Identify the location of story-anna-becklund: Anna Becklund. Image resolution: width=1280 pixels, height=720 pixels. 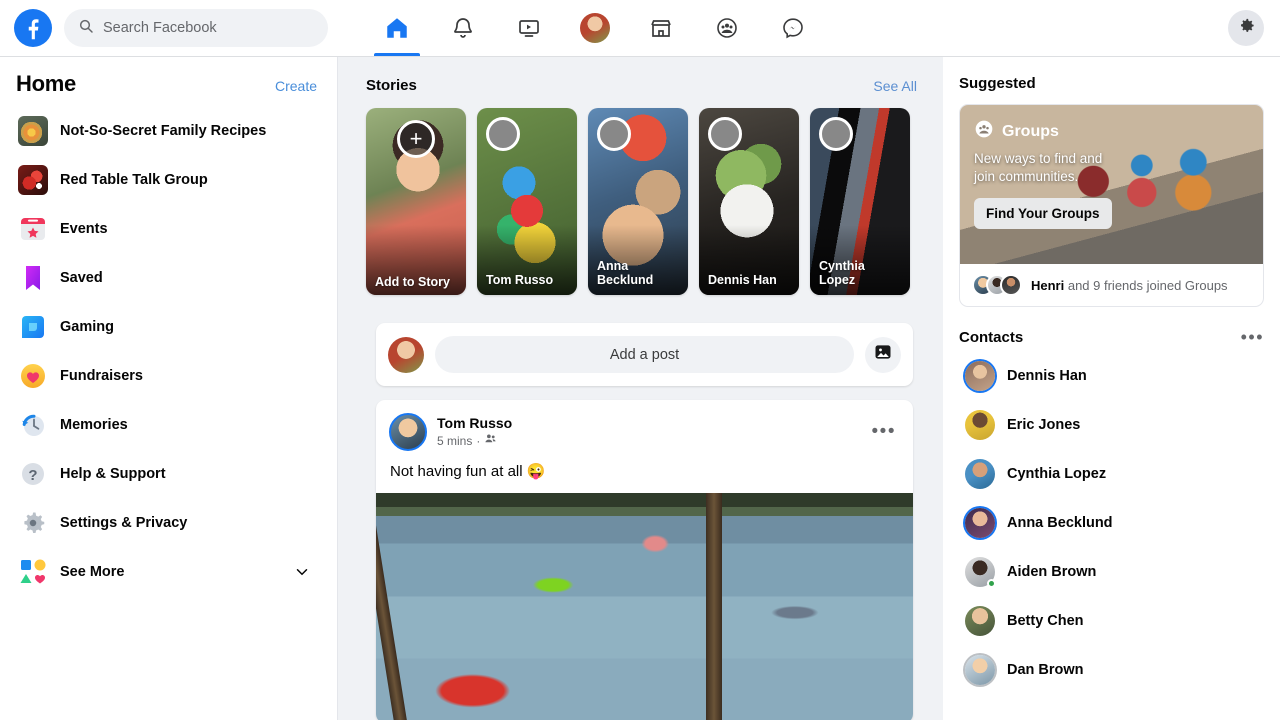
(638, 201).